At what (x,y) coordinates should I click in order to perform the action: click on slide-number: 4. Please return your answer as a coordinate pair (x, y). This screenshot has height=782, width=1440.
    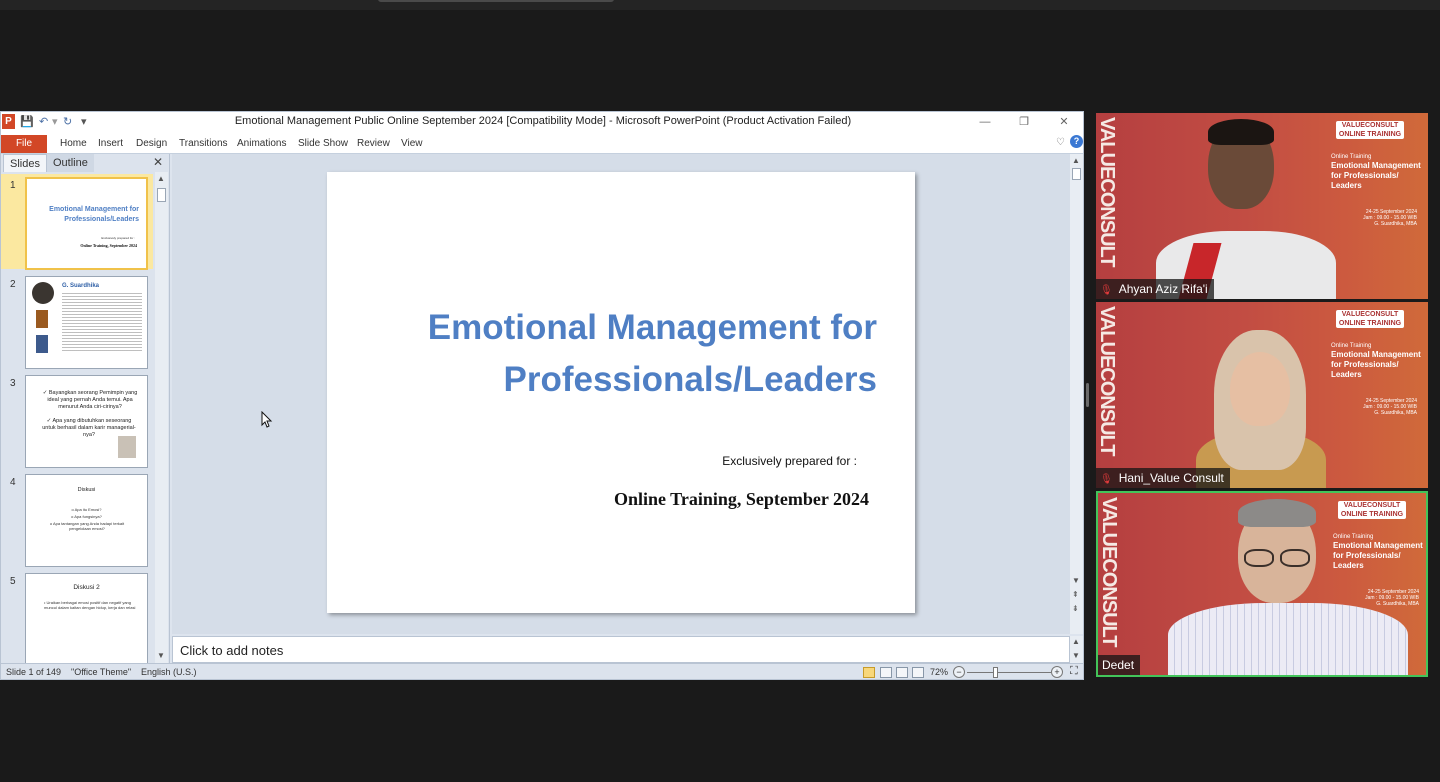
    Looking at the image, I should click on (13, 482).